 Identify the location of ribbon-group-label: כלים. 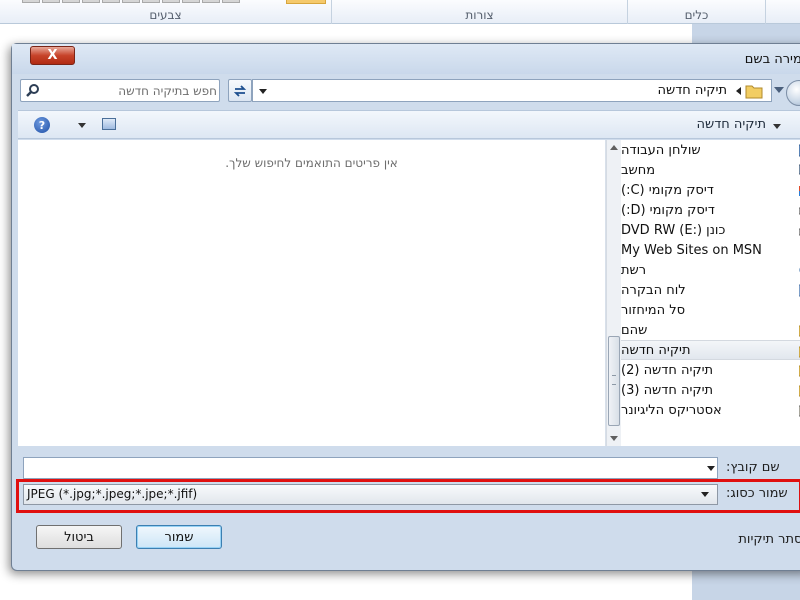
(696, 15).